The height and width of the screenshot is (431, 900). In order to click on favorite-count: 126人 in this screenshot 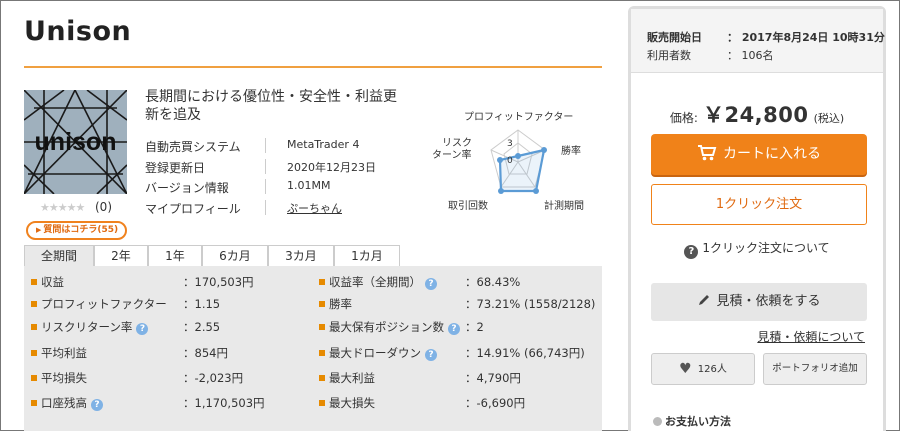, I will do `click(712, 369)`.